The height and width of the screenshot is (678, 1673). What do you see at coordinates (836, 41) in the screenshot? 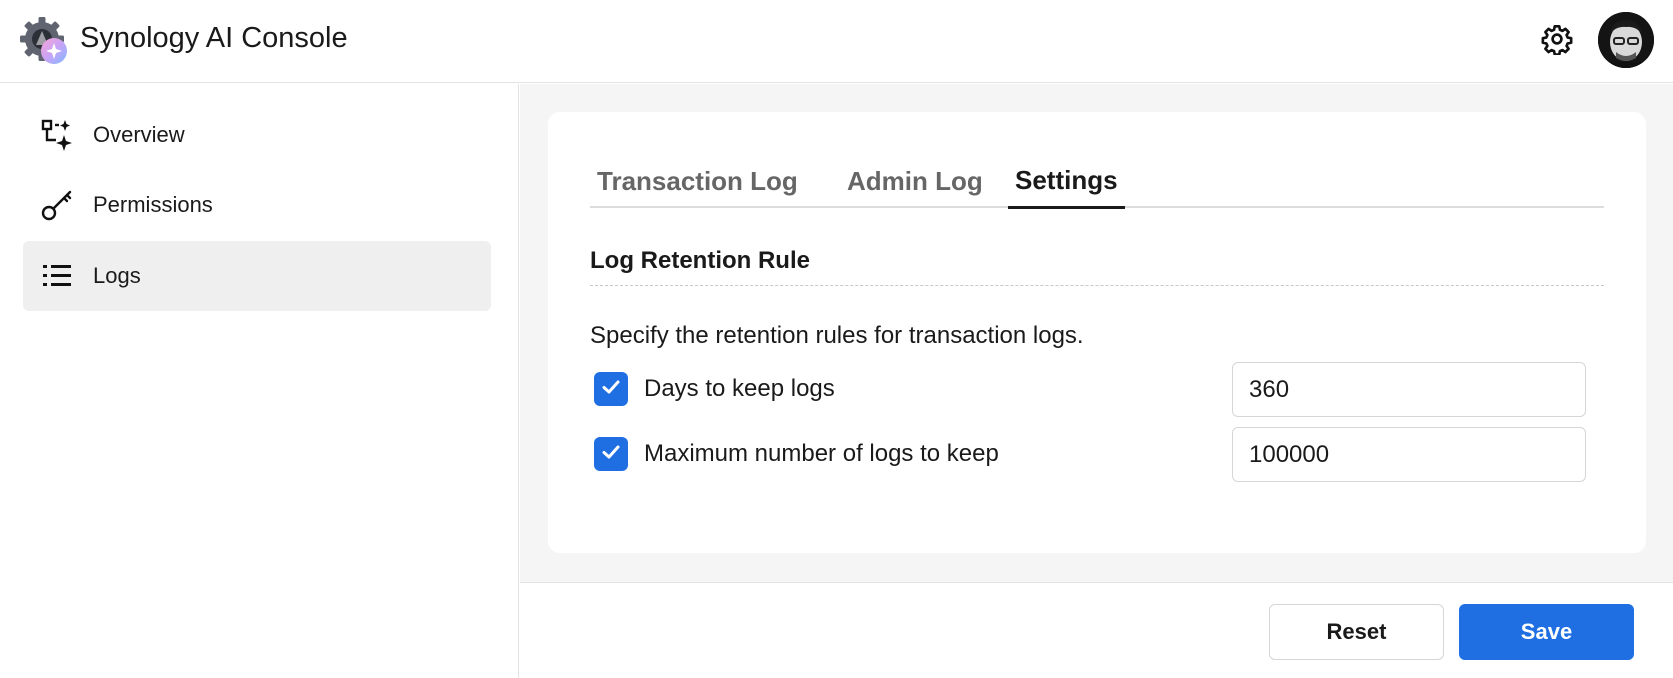
I see `top-bar: Synology AI Console` at bounding box center [836, 41].